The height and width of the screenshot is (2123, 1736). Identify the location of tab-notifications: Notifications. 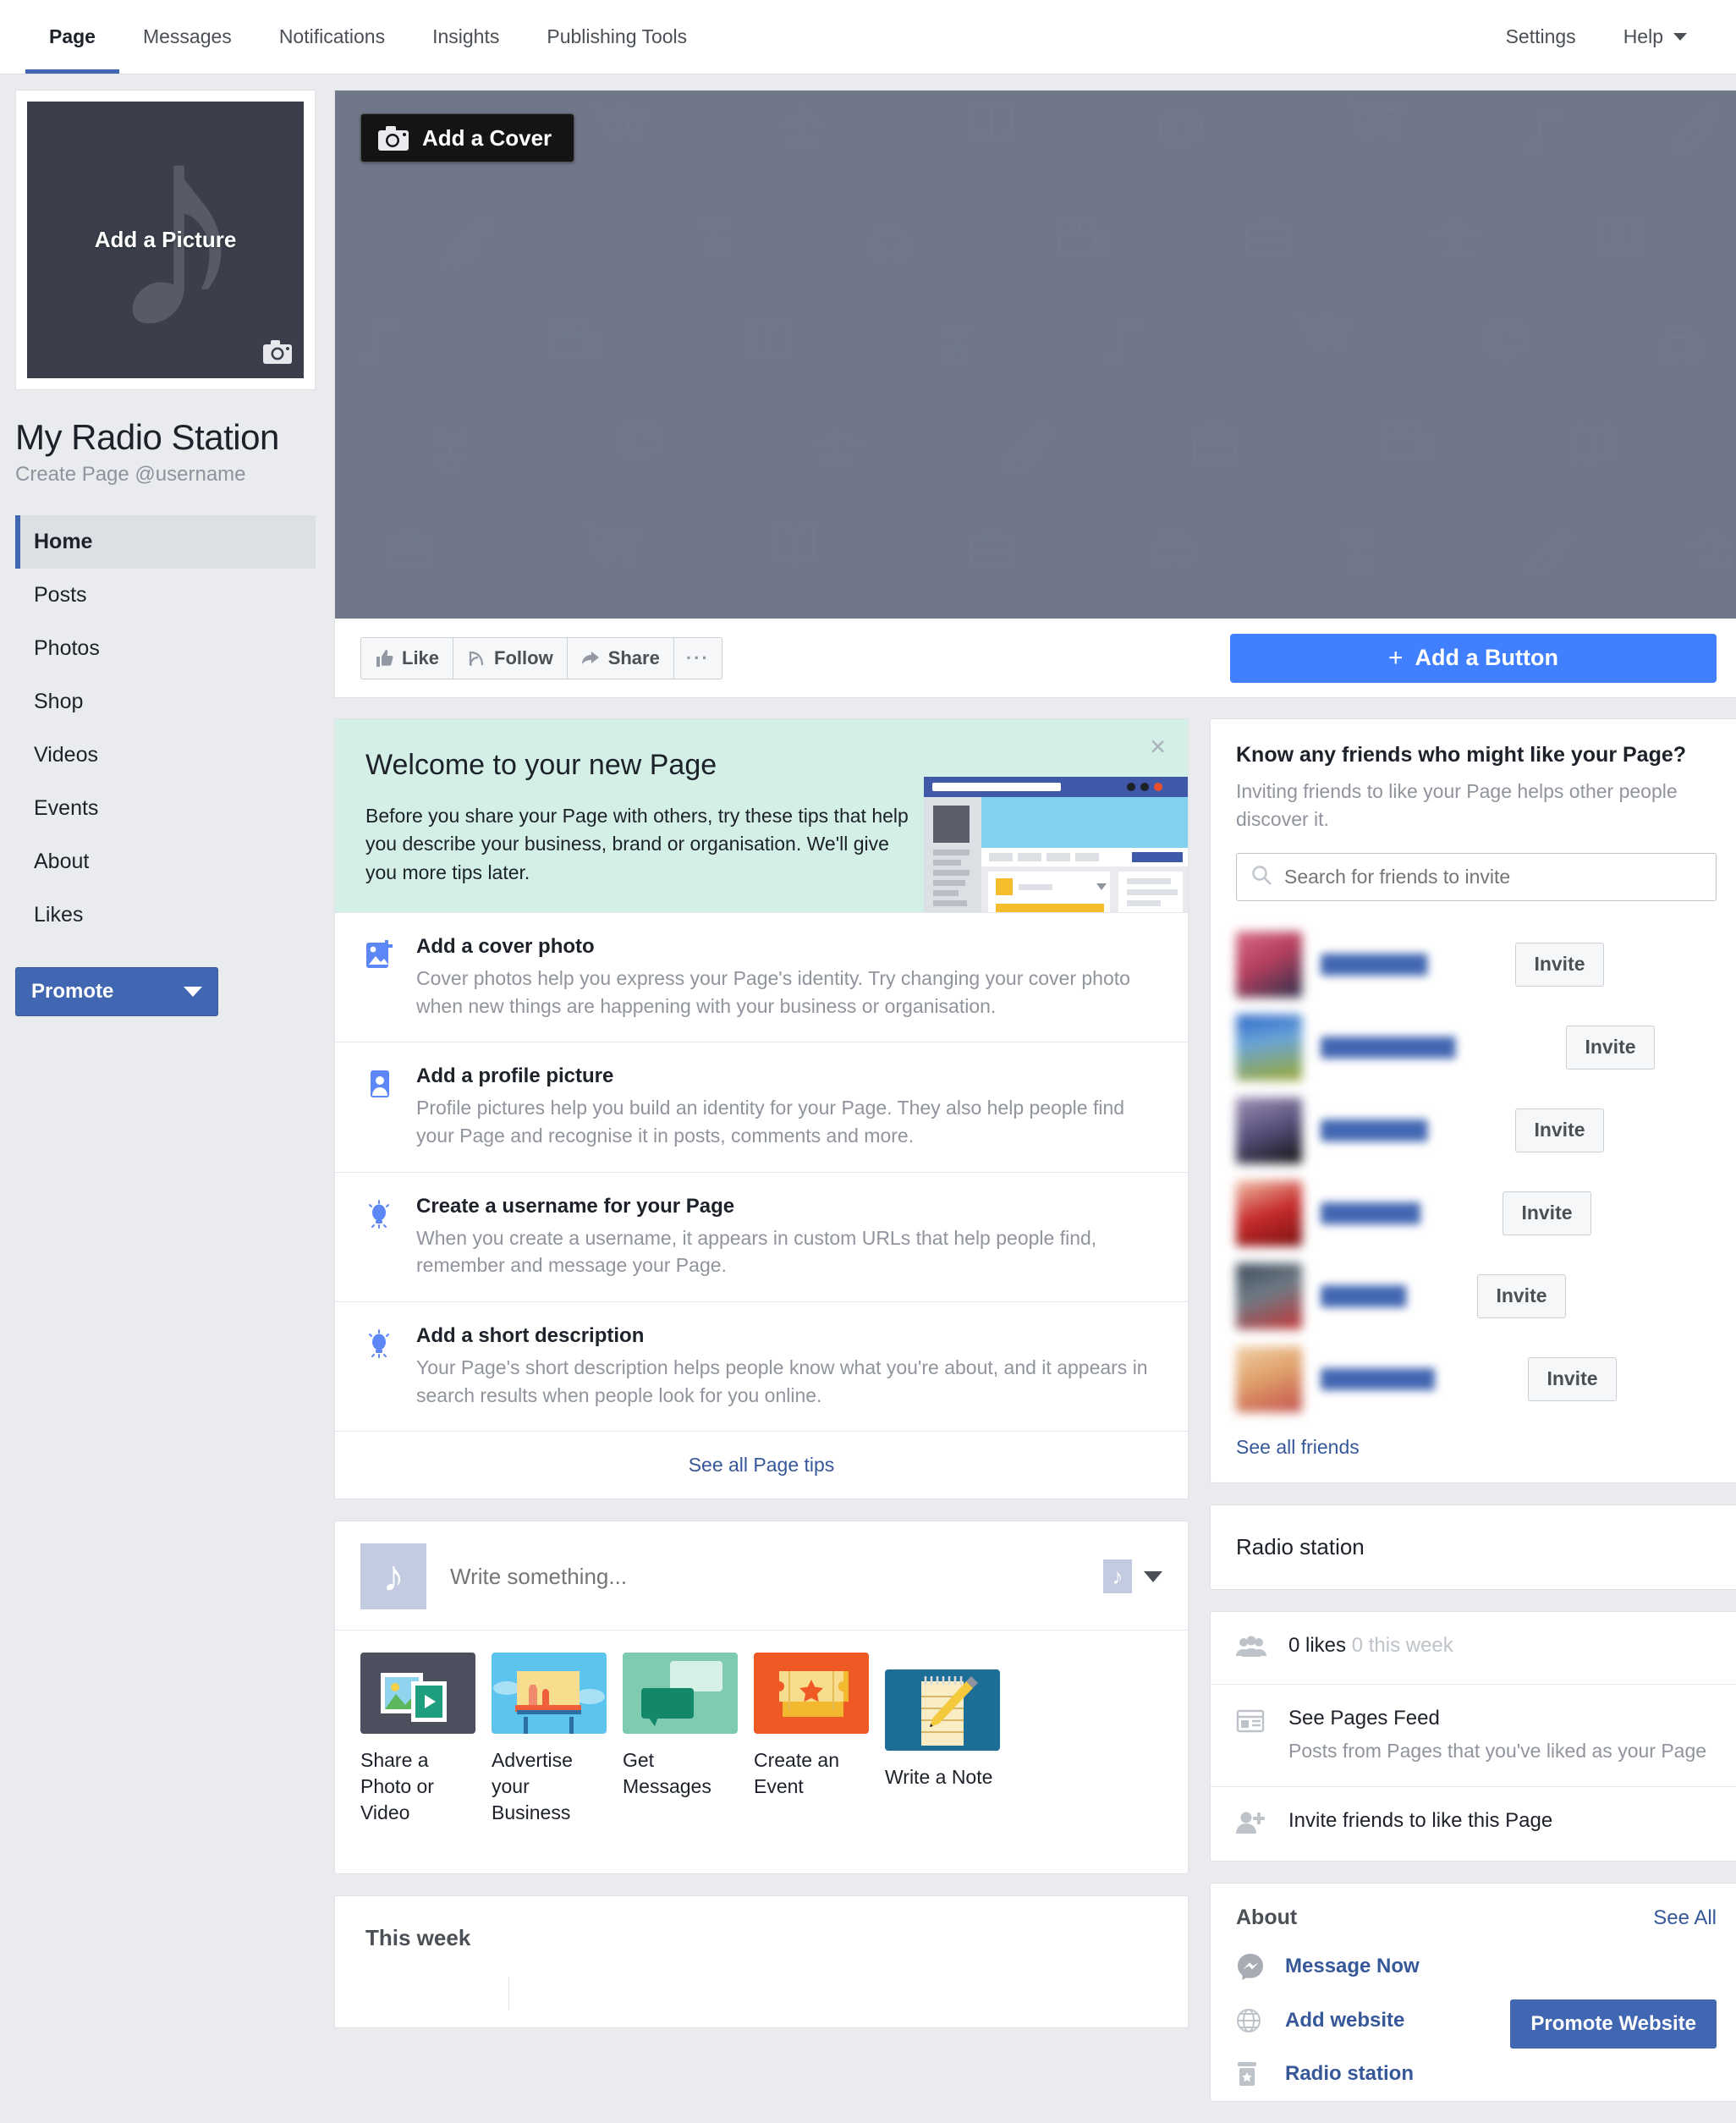
(332, 37).